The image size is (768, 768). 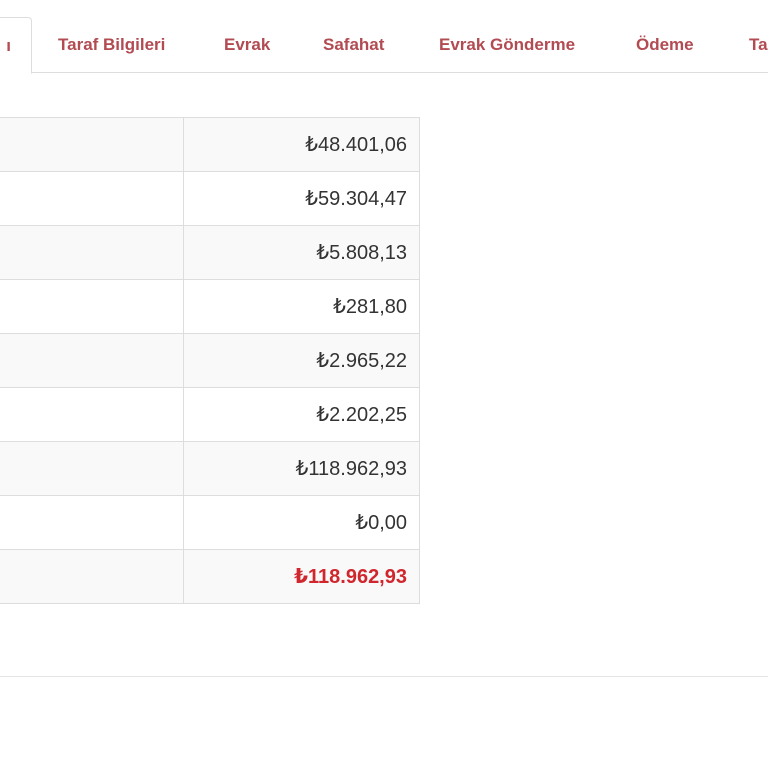 What do you see at coordinates (16, 45) in the screenshot?
I see `tab-active: ı` at bounding box center [16, 45].